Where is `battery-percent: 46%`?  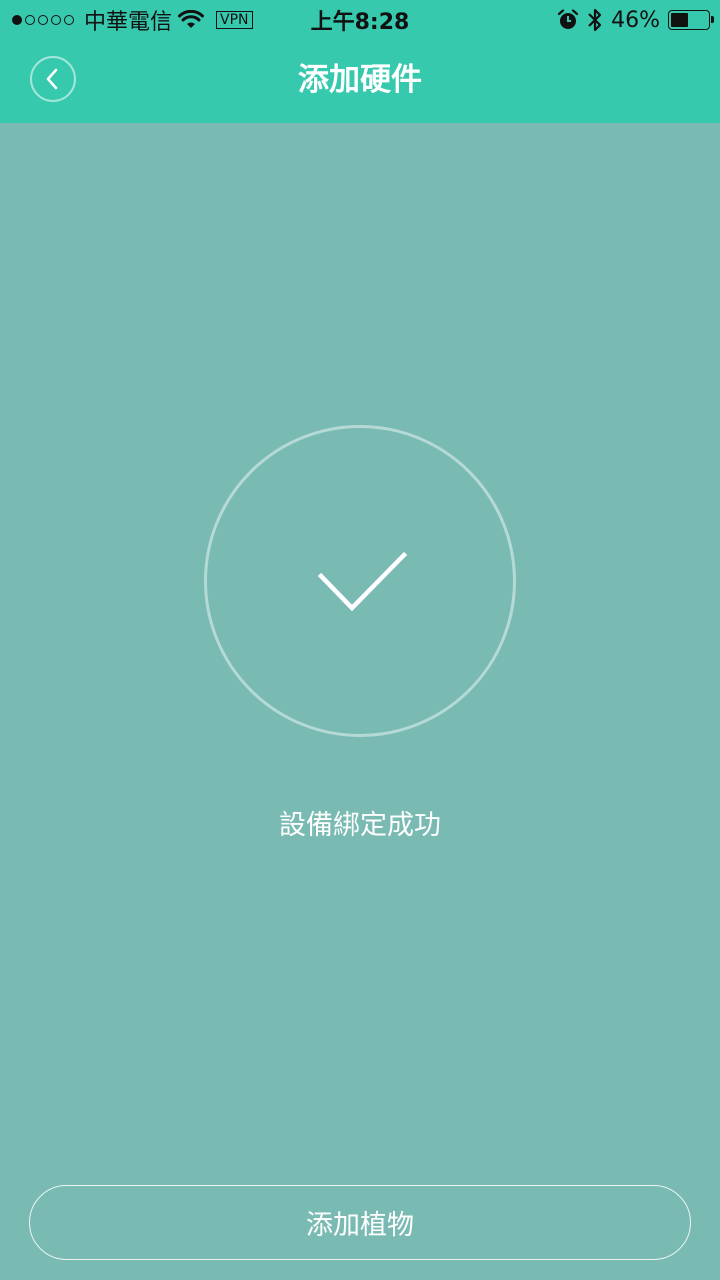
battery-percent: 46% is located at coordinates (635, 20).